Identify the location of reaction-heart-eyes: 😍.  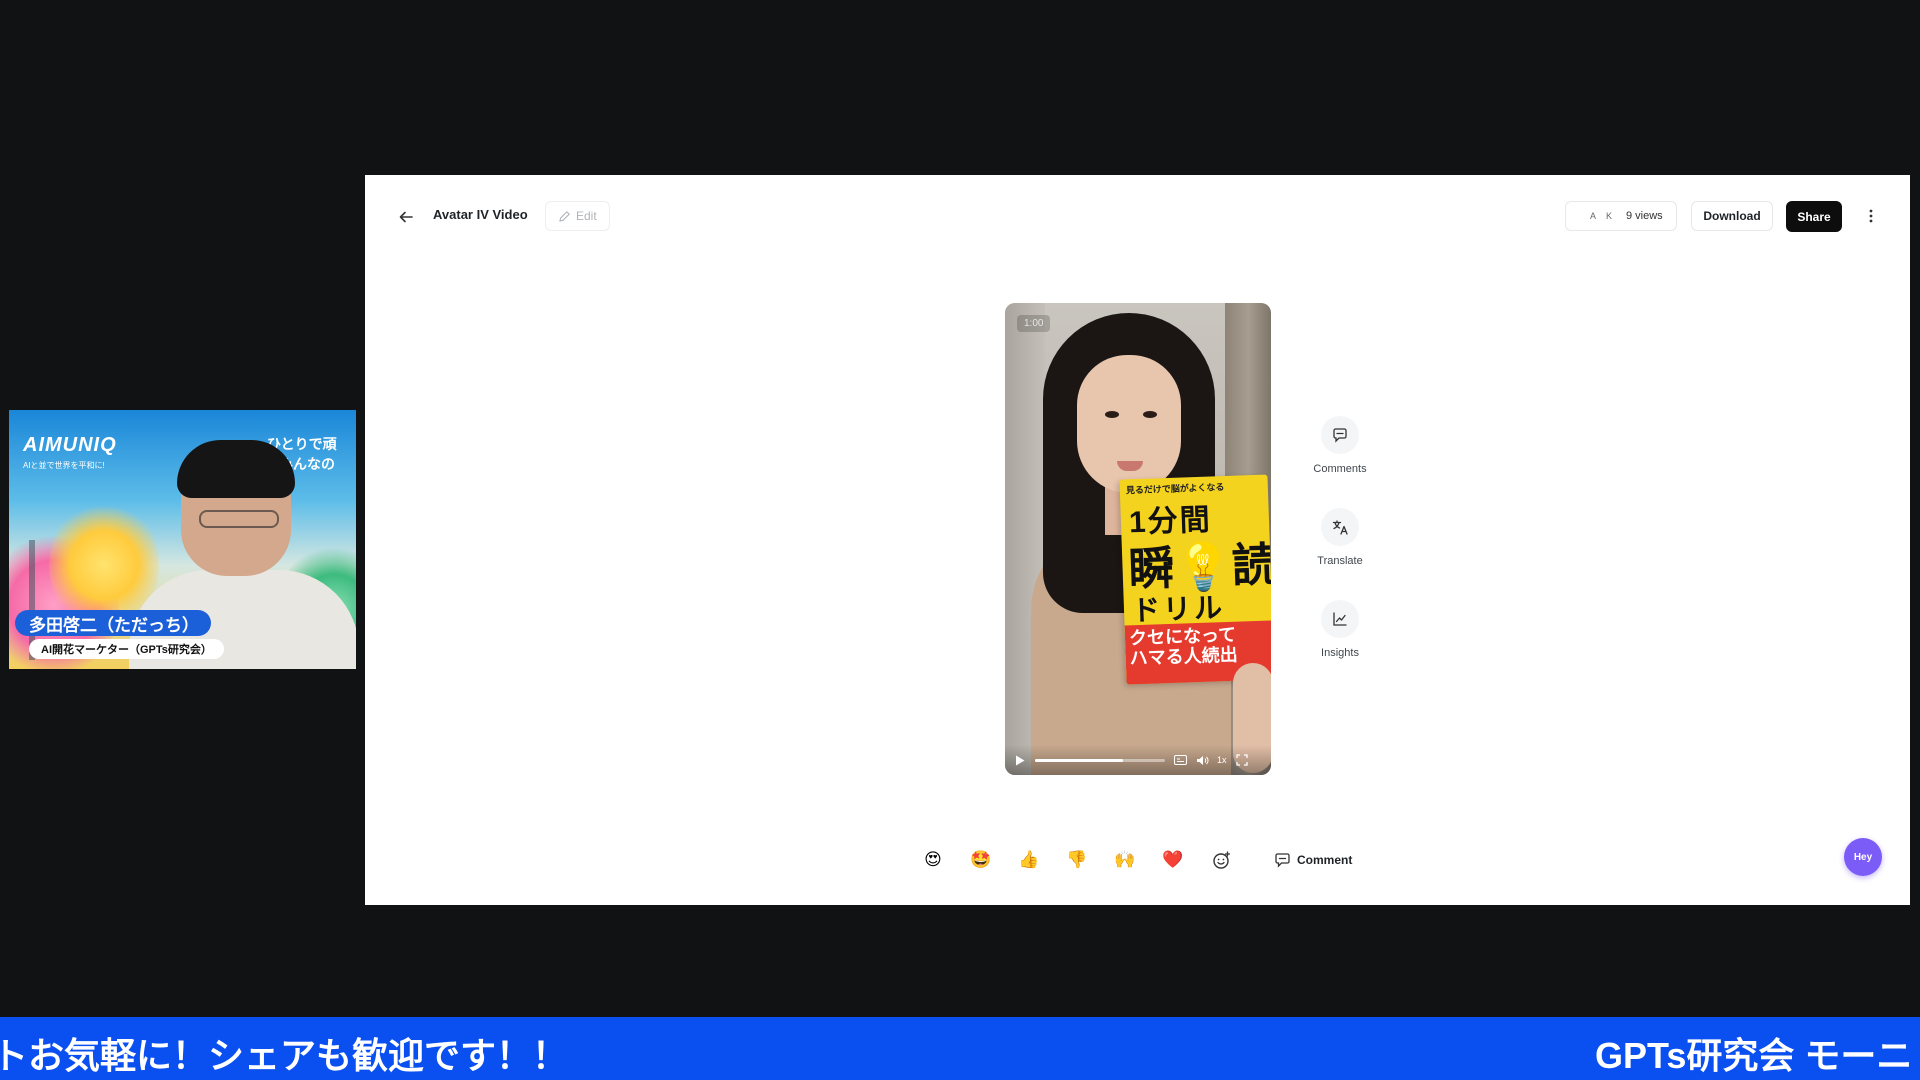
(933, 860).